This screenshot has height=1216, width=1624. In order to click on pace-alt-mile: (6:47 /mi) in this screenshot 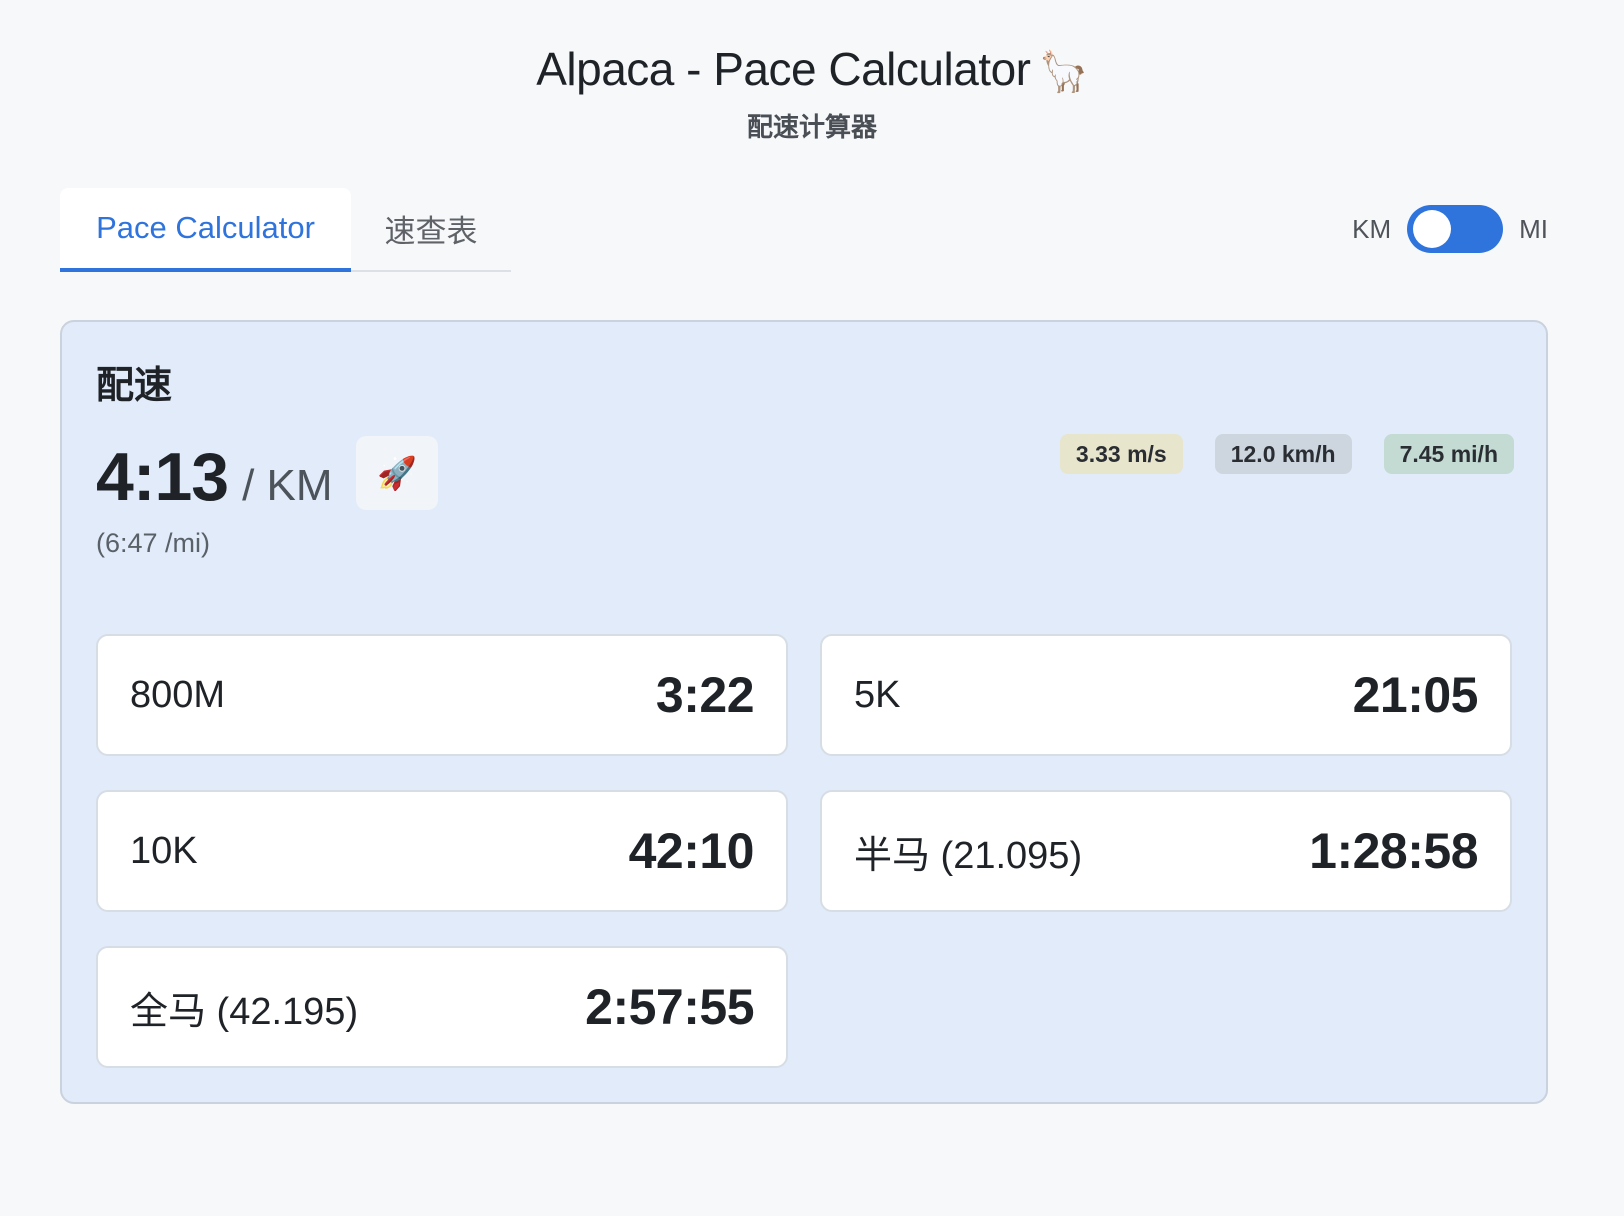, I will do `click(153, 543)`.